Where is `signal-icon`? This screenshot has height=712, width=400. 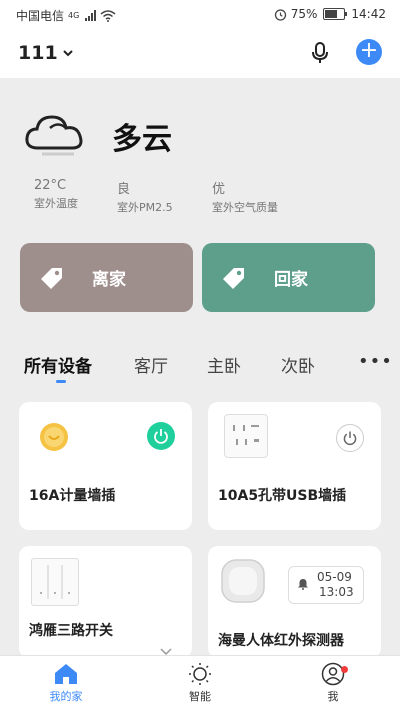 signal-icon is located at coordinates (91, 15).